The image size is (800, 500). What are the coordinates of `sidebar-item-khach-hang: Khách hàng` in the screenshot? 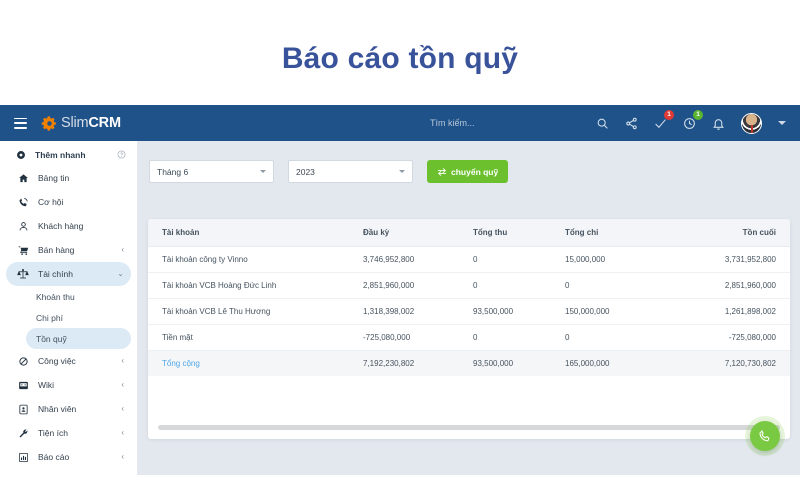 It's located at (68, 226).